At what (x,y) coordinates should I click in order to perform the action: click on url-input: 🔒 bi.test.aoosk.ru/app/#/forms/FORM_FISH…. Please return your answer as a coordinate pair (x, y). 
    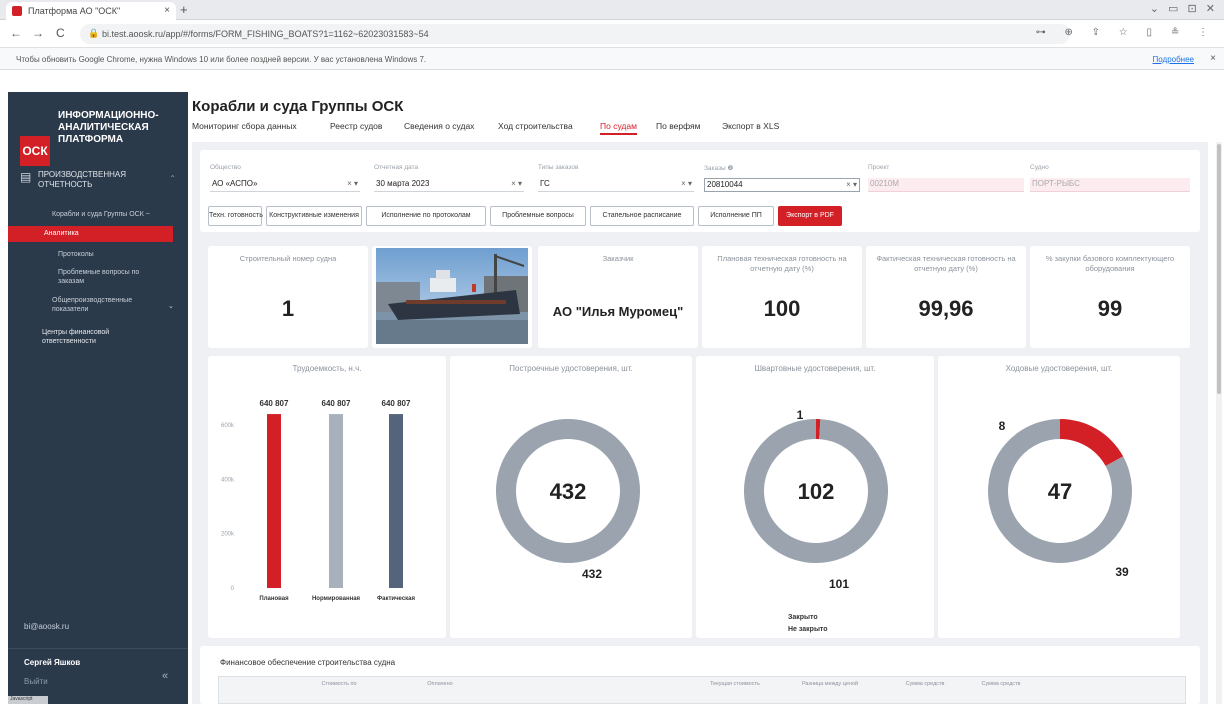
    Looking at the image, I should click on (575, 34).